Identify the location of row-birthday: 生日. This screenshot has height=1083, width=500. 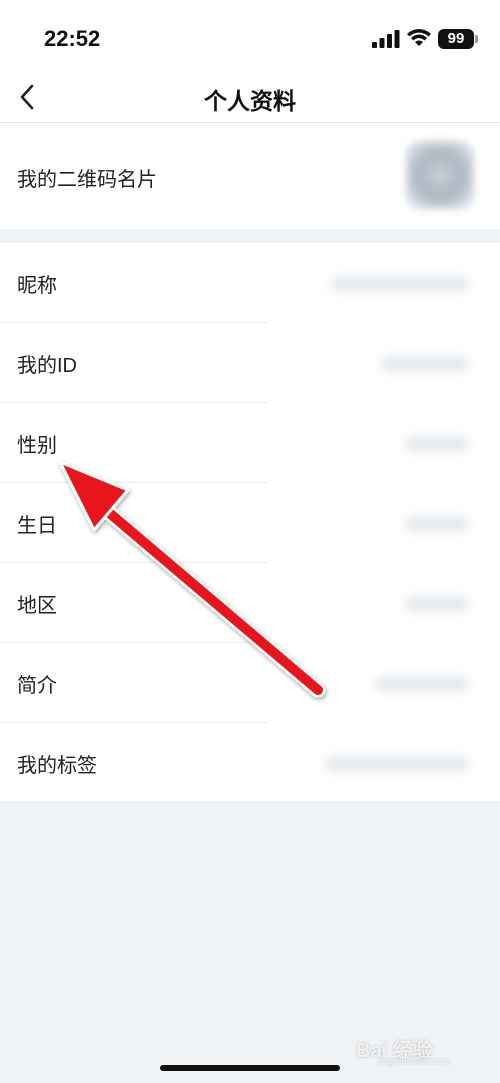
(250, 523).